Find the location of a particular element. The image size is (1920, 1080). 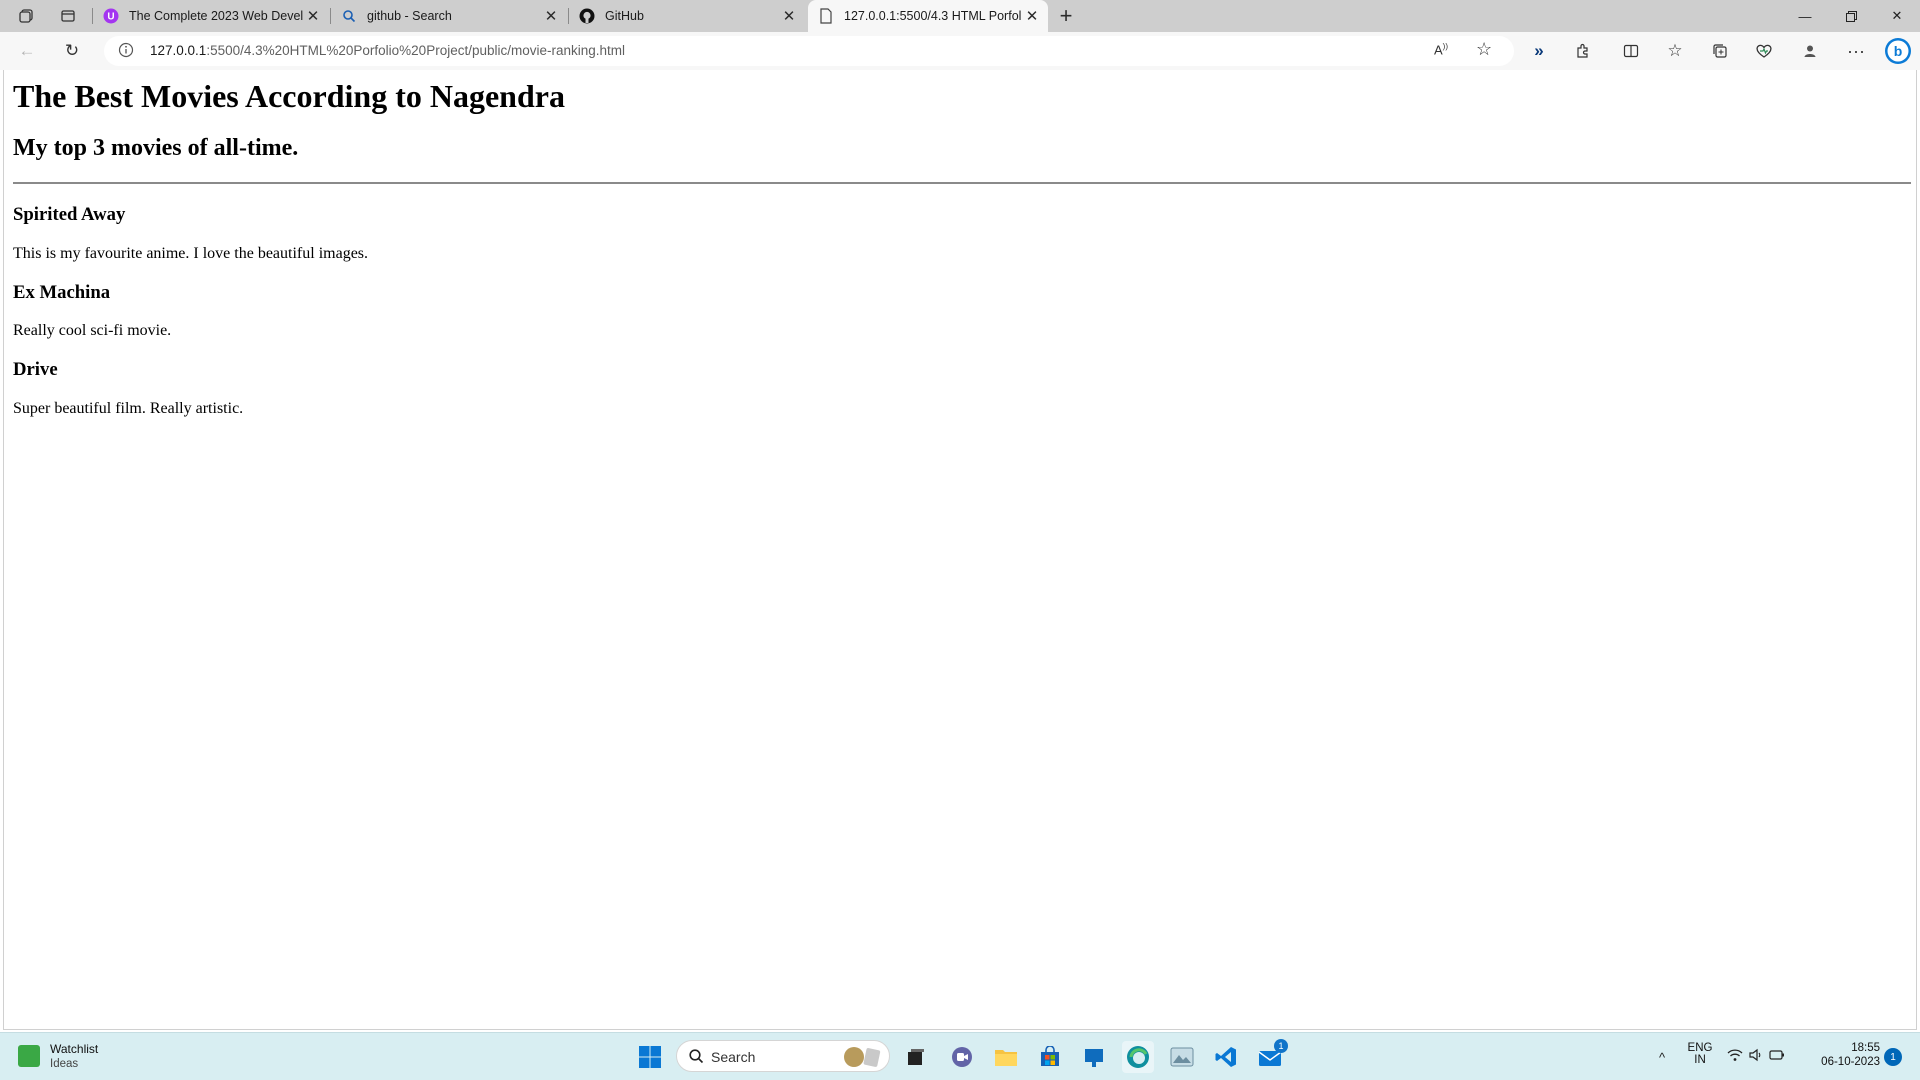

minimize-button: — is located at coordinates (1805, 16).